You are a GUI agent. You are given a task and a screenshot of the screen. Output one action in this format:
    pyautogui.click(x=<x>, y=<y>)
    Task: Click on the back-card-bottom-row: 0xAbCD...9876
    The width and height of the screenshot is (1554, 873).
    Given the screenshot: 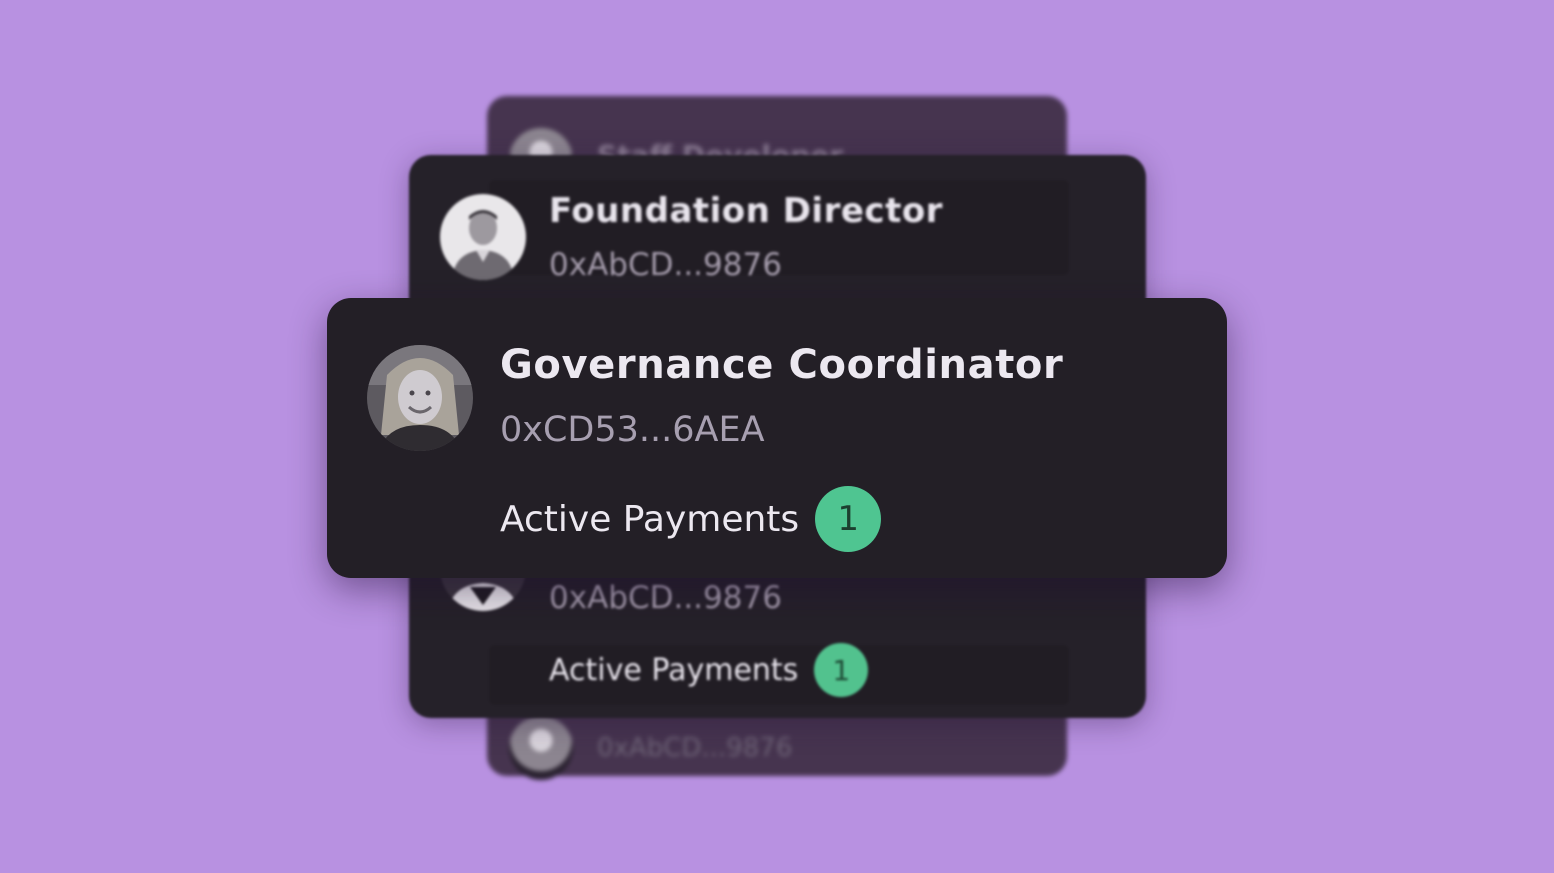 What is the action you would take?
    pyautogui.click(x=650, y=748)
    